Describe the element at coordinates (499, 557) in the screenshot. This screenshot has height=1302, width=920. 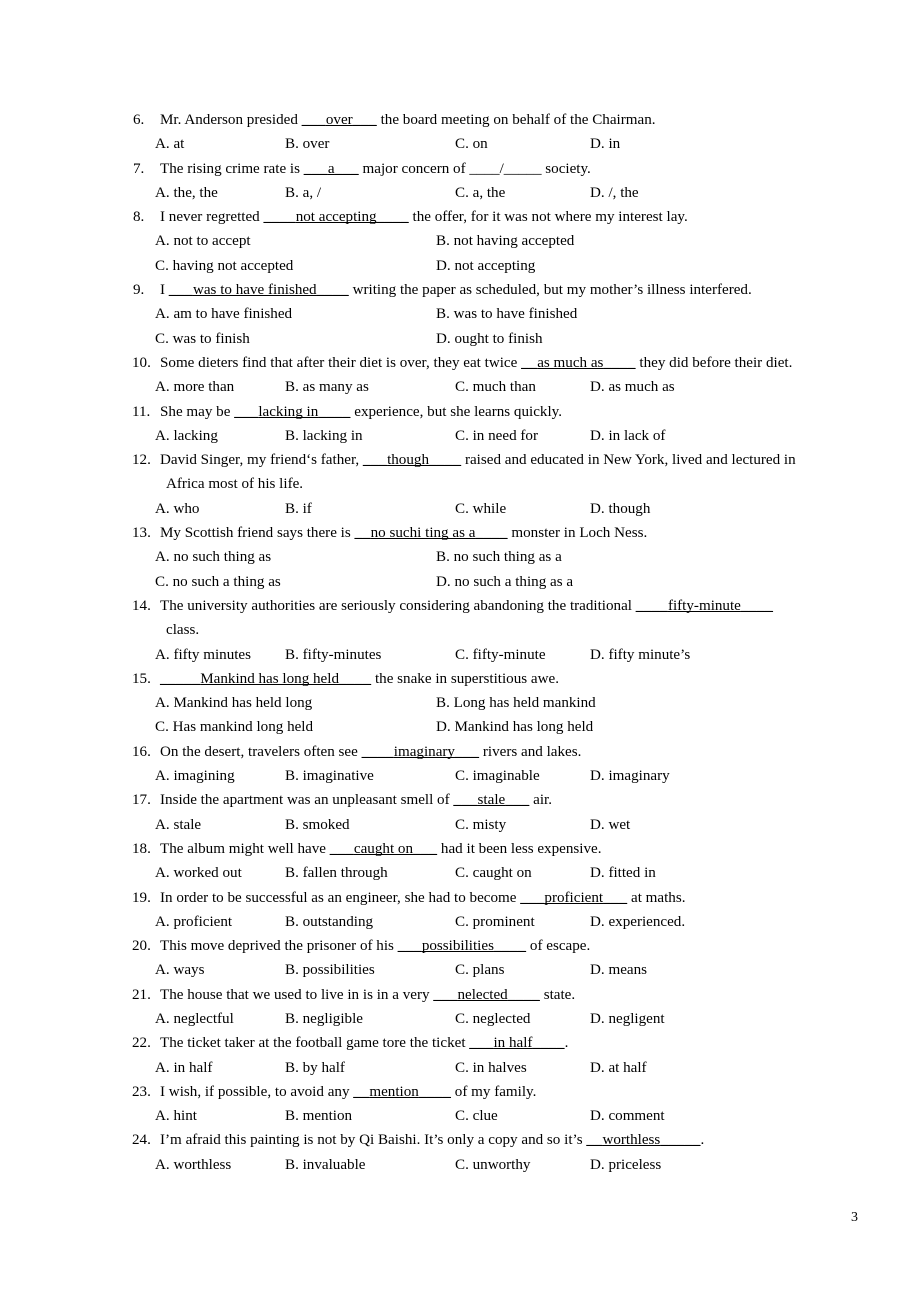
I see `option-choice: B. no such thing as a` at that location.